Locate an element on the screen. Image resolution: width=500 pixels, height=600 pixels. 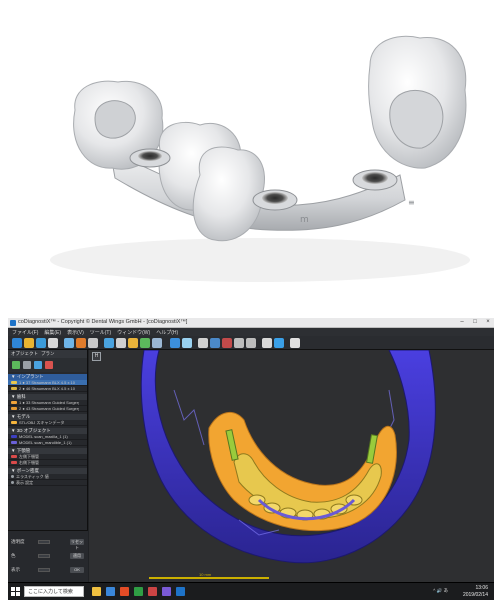
zoom-icon is located at coordinates (215, 343).